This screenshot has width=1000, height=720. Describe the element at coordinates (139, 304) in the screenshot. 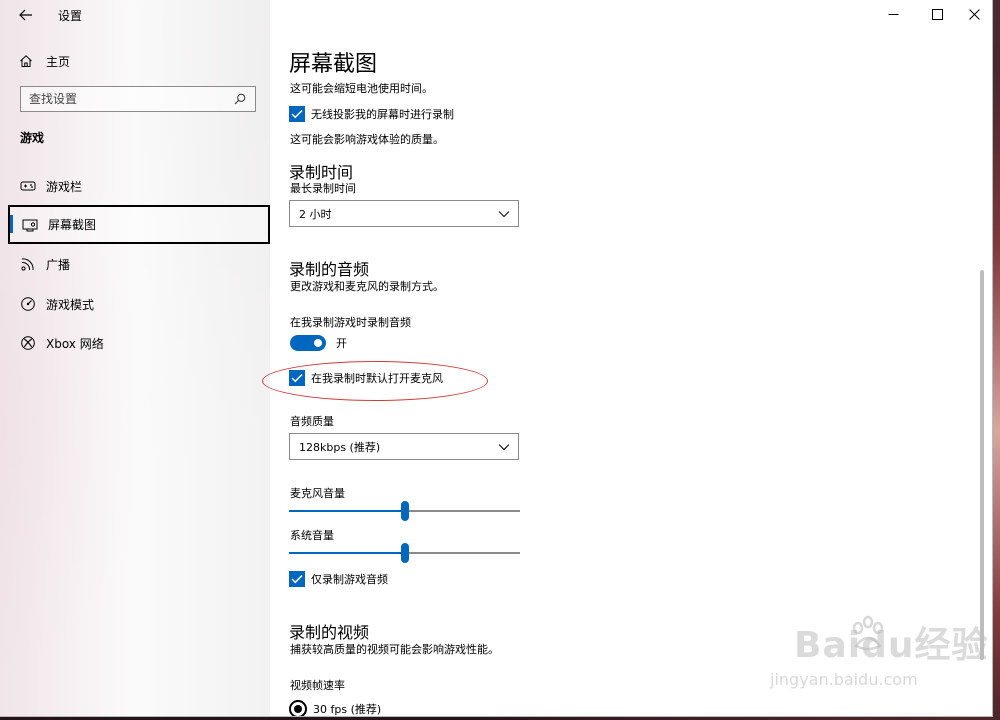

I see `sidebar-item-game-mode: 游戏模式` at that location.